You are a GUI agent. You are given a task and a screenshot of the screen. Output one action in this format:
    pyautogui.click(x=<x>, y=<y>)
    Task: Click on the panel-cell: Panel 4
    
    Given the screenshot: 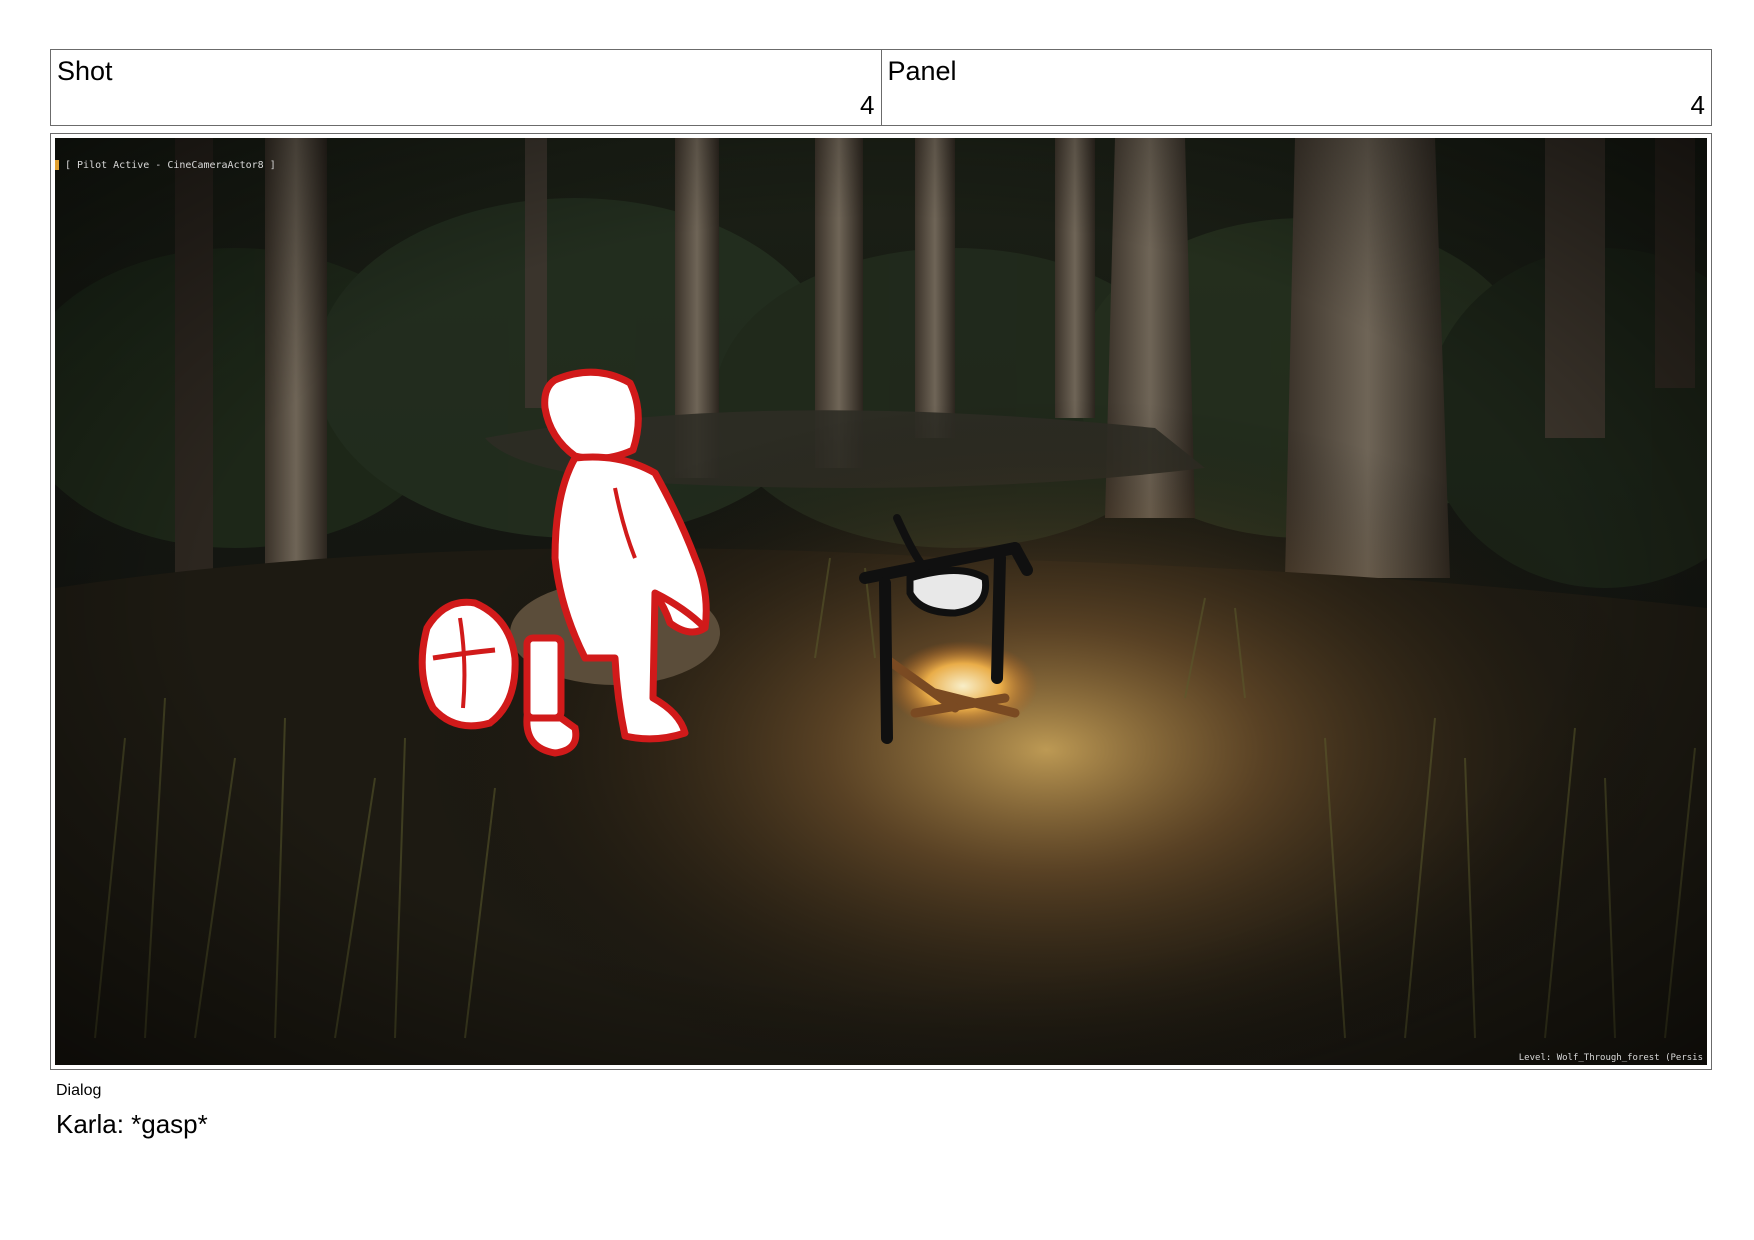 What is the action you would take?
    pyautogui.click(x=1296, y=87)
    